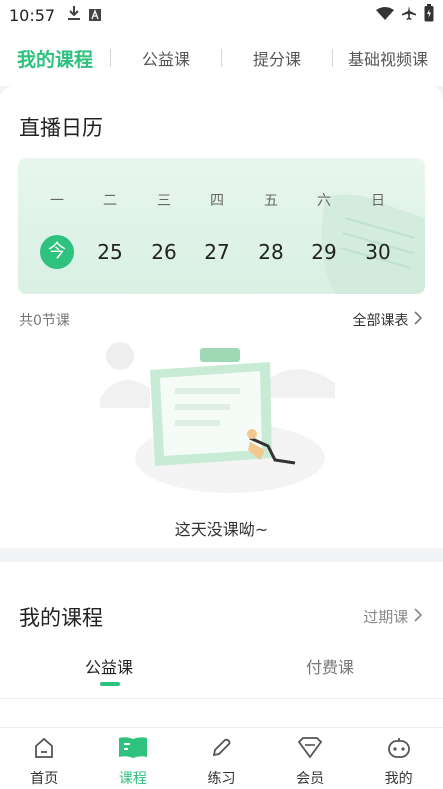 This screenshot has height=789, width=443. Describe the element at coordinates (32, 15) in the screenshot. I see `status-time: 10:57` at that location.